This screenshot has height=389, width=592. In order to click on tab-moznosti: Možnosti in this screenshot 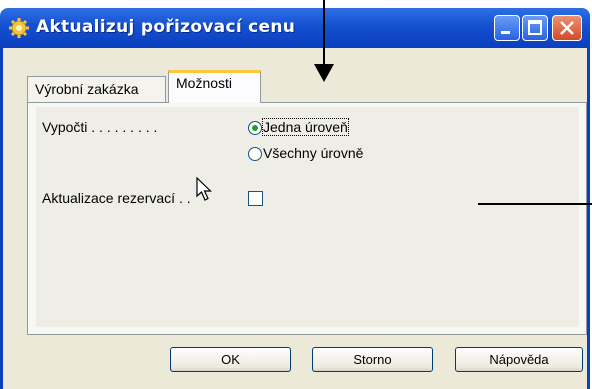, I will do `click(214, 86)`.